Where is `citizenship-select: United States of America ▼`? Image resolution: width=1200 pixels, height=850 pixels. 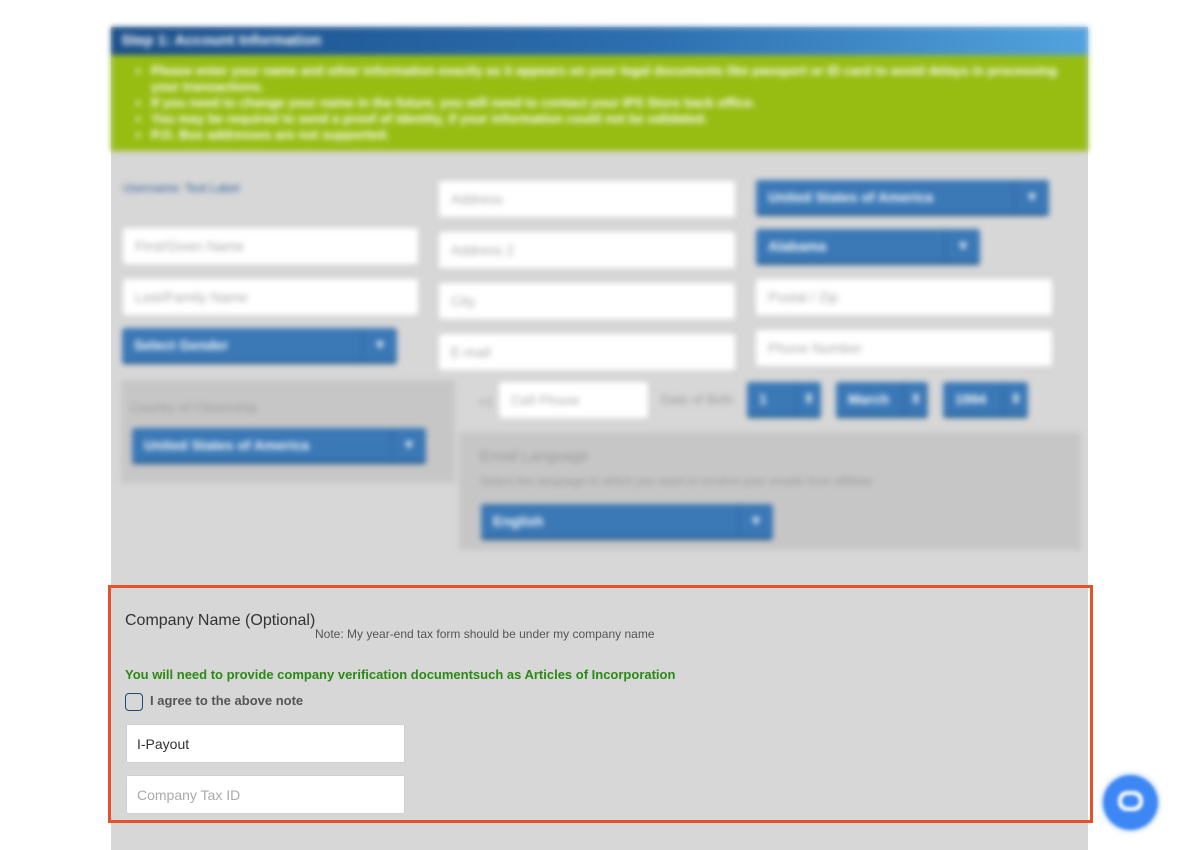
citizenship-select: United States of America ▼ is located at coordinates (279, 446).